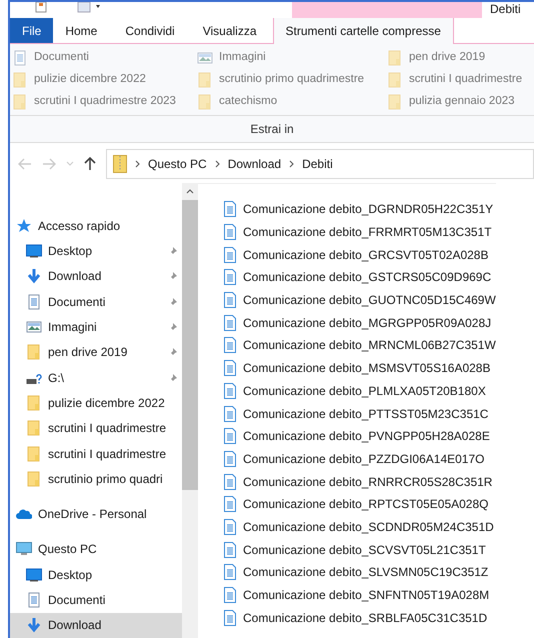  I want to click on nav-item: Immagini, so click(96, 327).